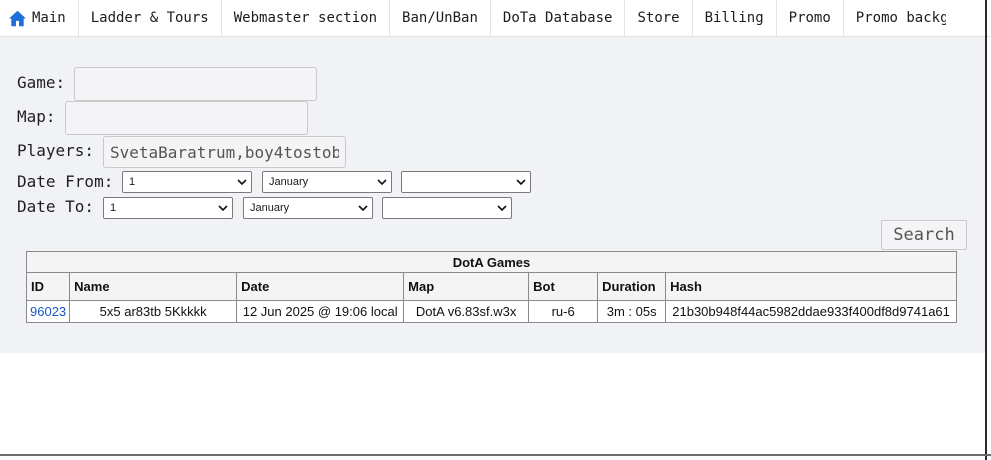 The height and width of the screenshot is (460, 991). Describe the element at coordinates (49, 18) in the screenshot. I see `nav-main-label: Main` at that location.